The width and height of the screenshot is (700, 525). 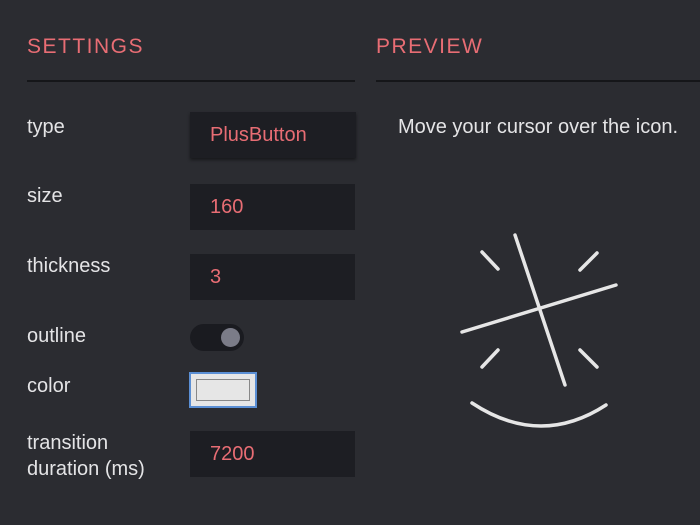 What do you see at coordinates (69, 266) in the screenshot?
I see `thickness-label: thickness` at bounding box center [69, 266].